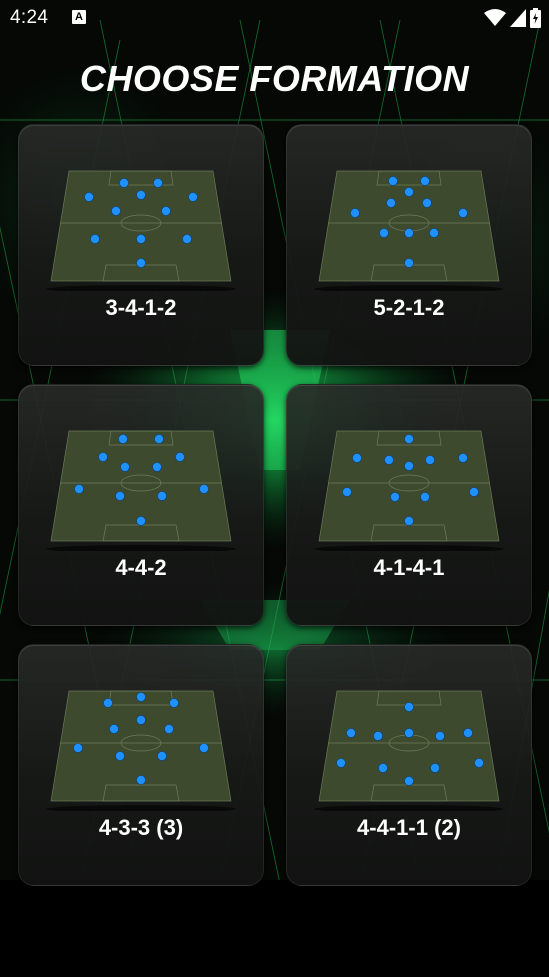  Describe the element at coordinates (29, 17) in the screenshot. I see `status-time: 4:24` at that location.